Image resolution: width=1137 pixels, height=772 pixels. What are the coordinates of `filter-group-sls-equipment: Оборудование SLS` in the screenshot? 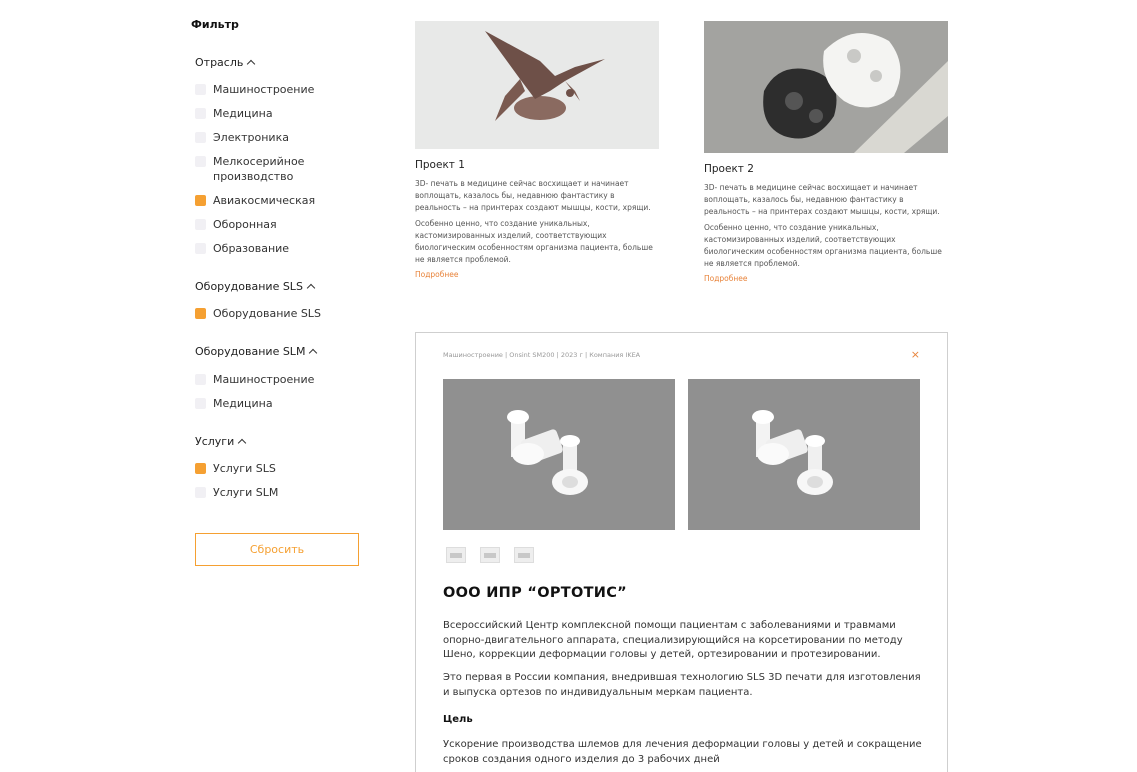 It's located at (255, 286).